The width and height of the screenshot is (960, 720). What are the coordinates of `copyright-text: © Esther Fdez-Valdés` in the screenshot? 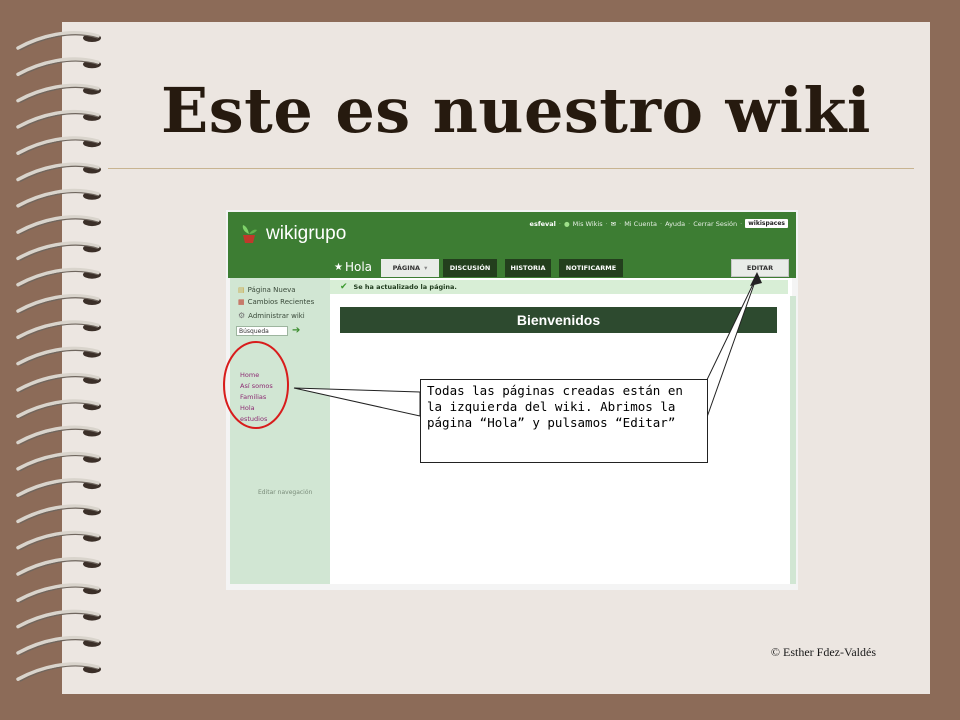 It's located at (823, 652).